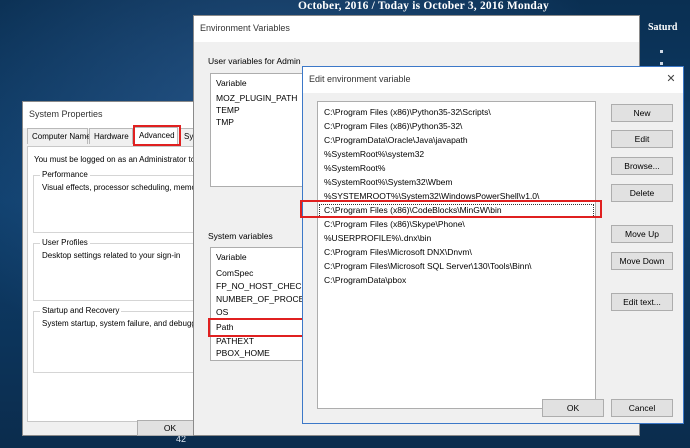 The width and height of the screenshot is (690, 448). Describe the element at coordinates (573, 408) in the screenshot. I see `ok-button: OK` at that location.